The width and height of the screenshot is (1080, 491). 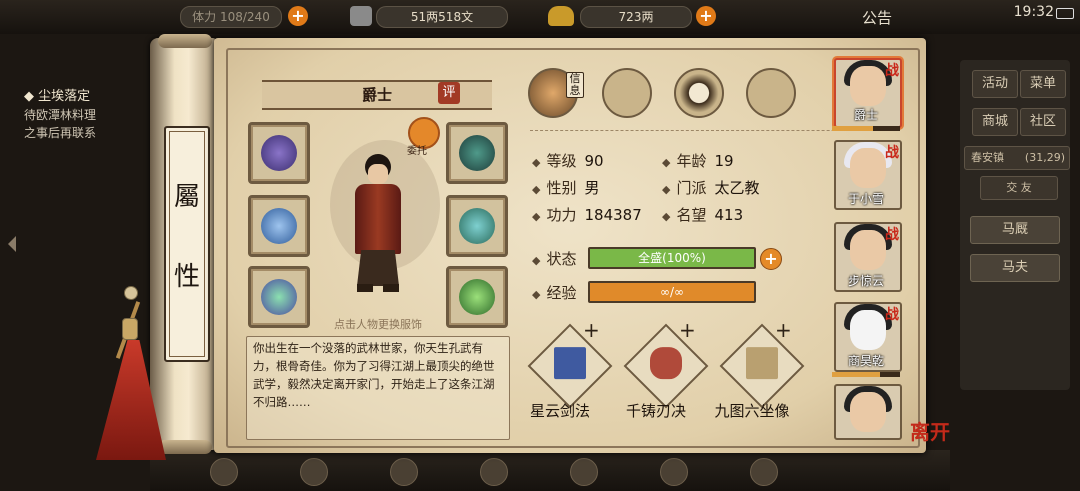 I want to click on hat-icon, so click(x=477, y=153).